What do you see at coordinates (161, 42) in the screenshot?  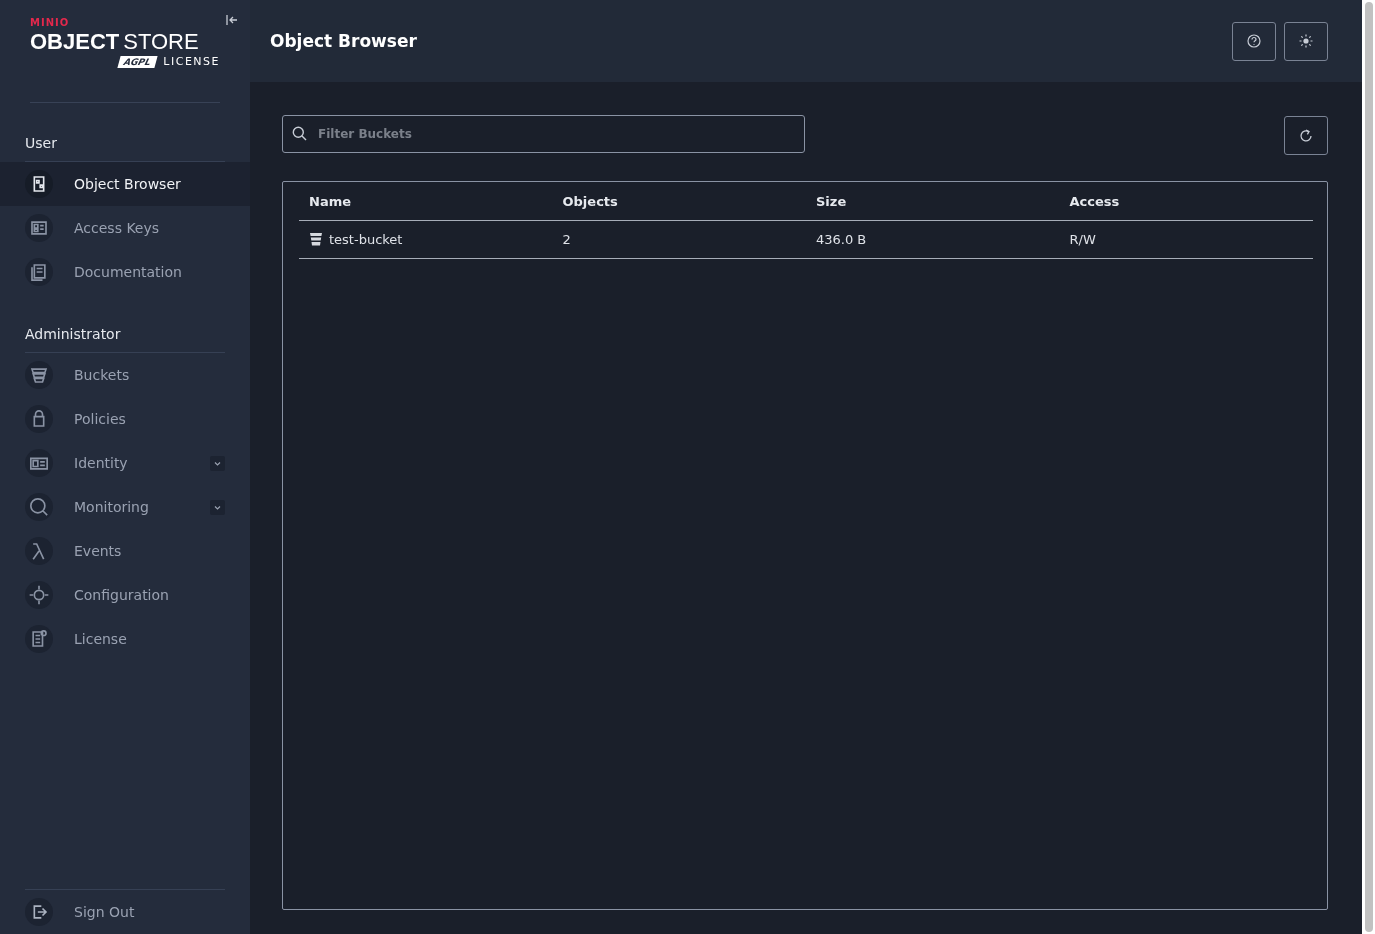 I see `product-name-light: STORE` at bounding box center [161, 42].